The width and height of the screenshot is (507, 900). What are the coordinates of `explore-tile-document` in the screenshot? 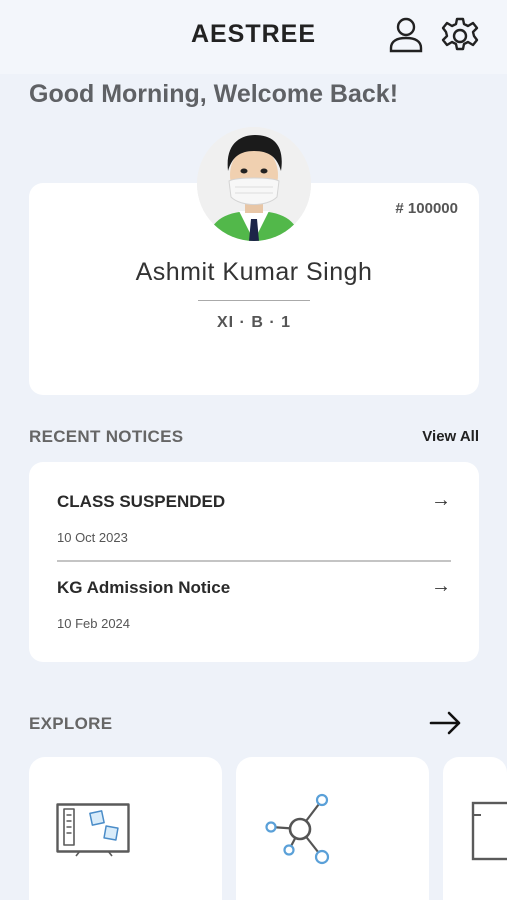 It's located at (475, 828).